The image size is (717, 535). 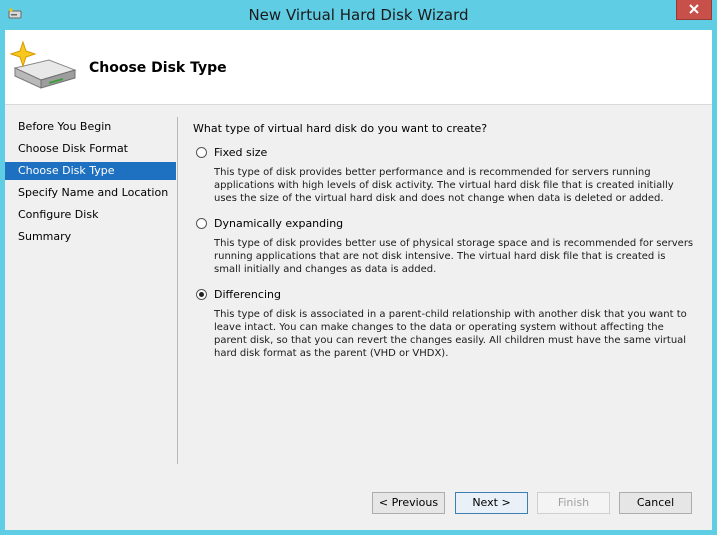 I want to click on differencing-radio, so click(x=201, y=294).